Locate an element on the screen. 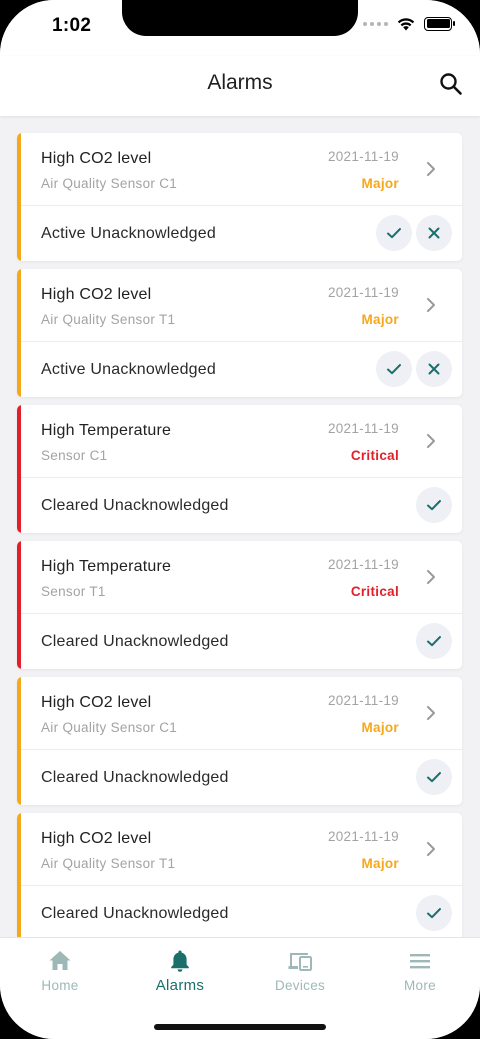  alarm-originator: Sensor T1 is located at coordinates (73, 591).